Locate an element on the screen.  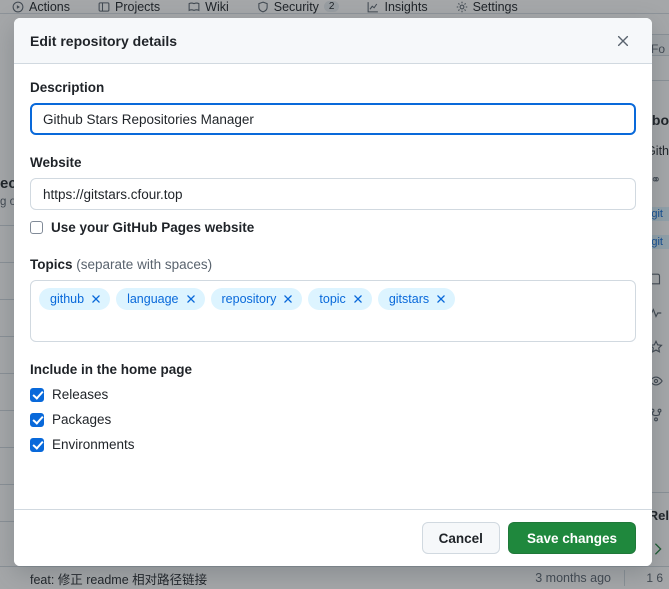
home-page-option-label: Releases is located at coordinates (80, 394).